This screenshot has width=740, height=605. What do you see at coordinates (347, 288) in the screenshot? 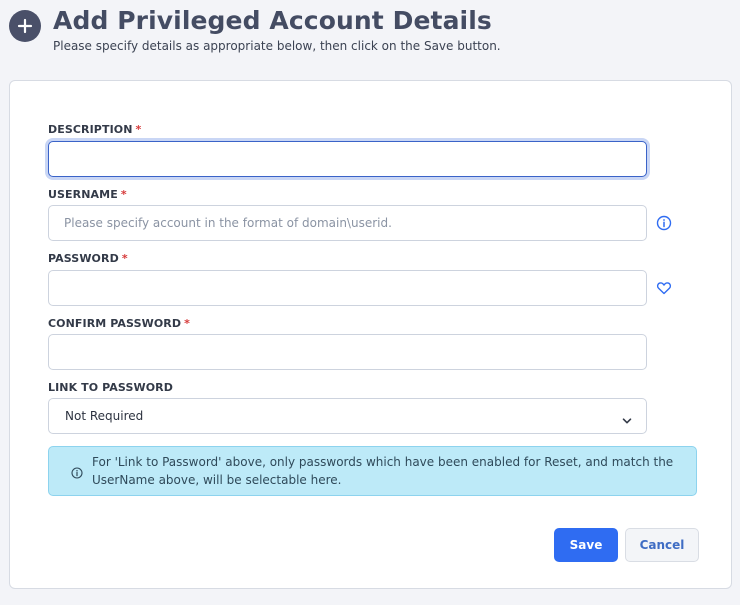
I see `password-input` at bounding box center [347, 288].